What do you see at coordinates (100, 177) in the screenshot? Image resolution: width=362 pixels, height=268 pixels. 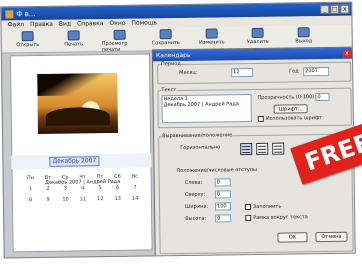 I see `weekday-label: Пт` at bounding box center [100, 177].